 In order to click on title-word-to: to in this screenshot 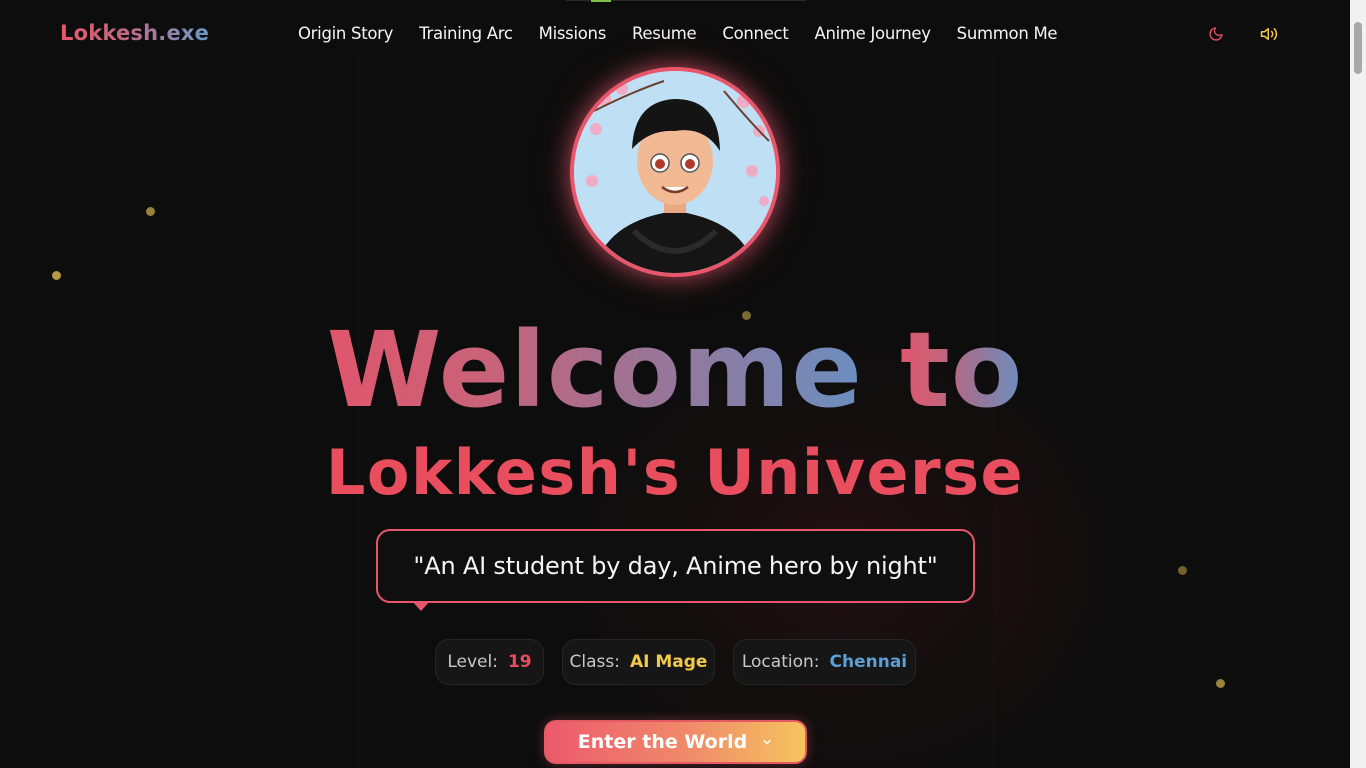, I will do `click(962, 370)`.